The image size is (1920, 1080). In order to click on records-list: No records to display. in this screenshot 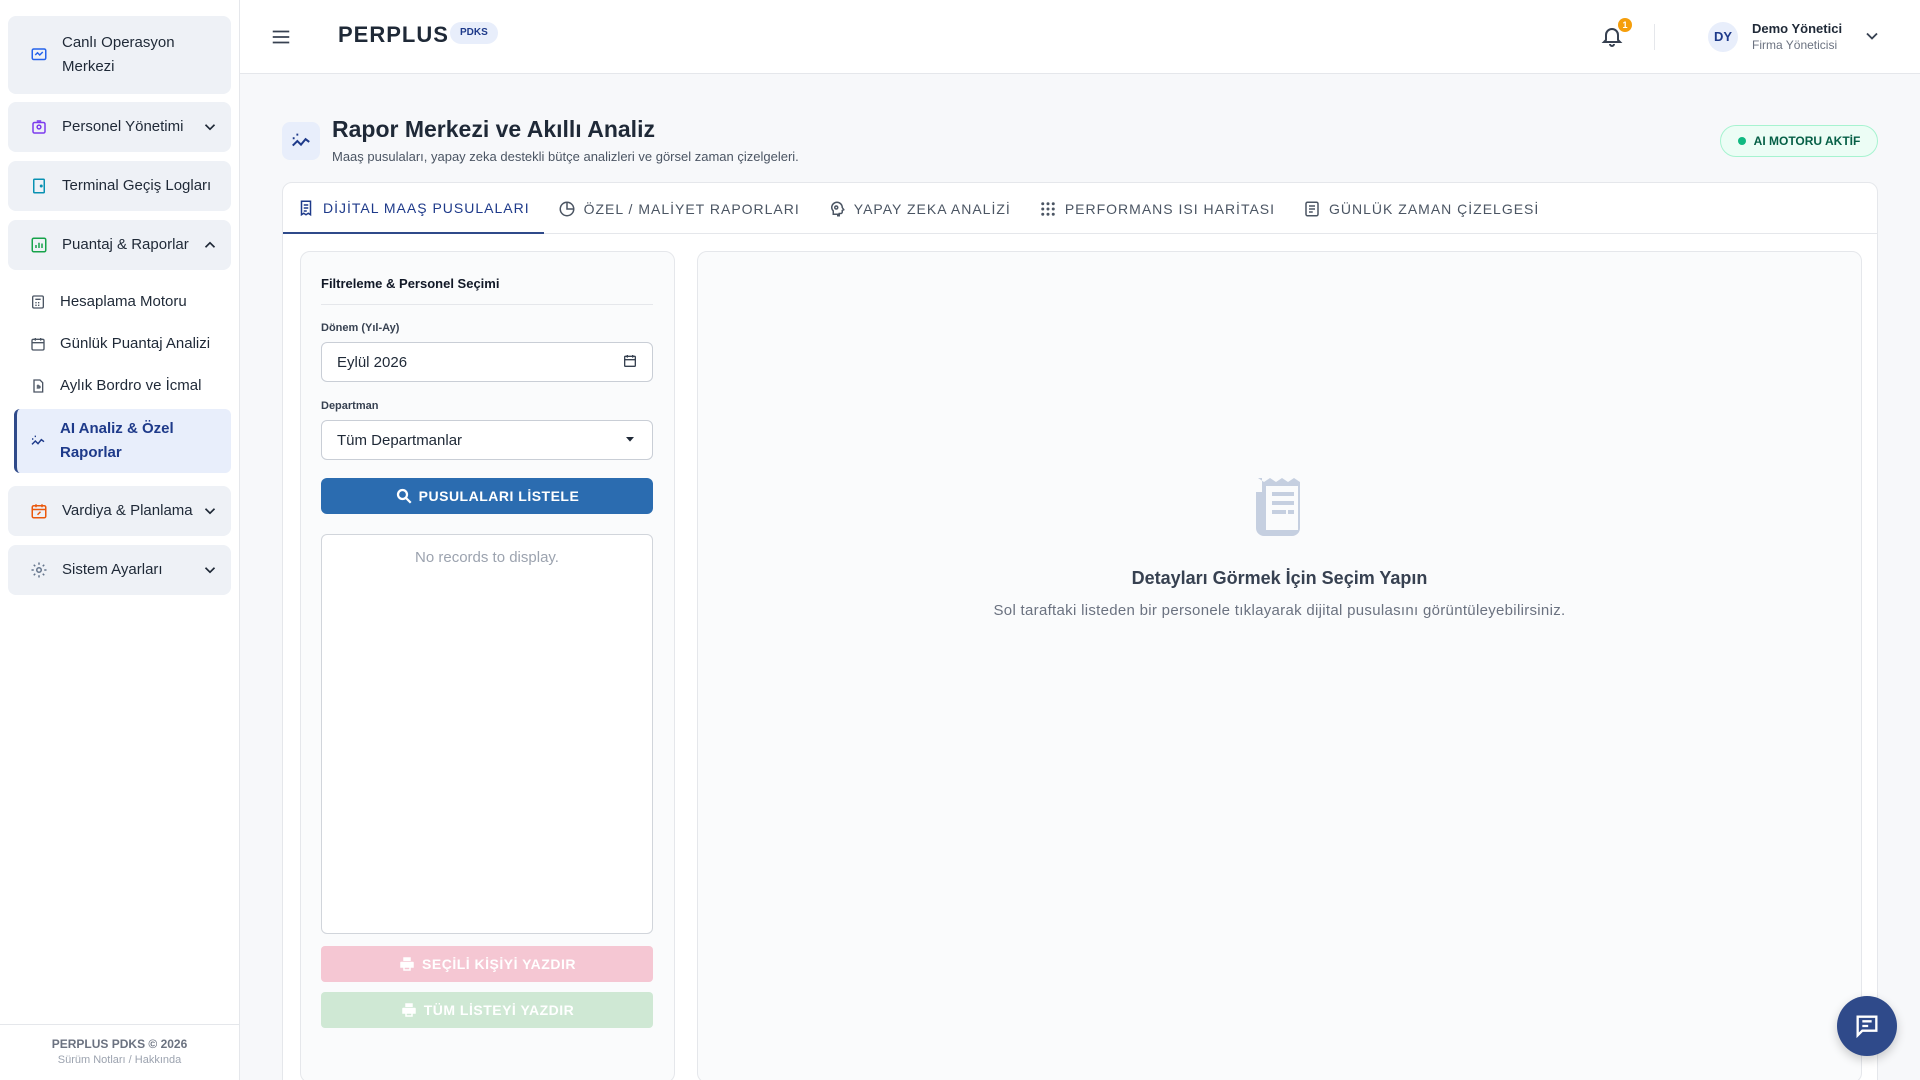, I will do `click(487, 734)`.